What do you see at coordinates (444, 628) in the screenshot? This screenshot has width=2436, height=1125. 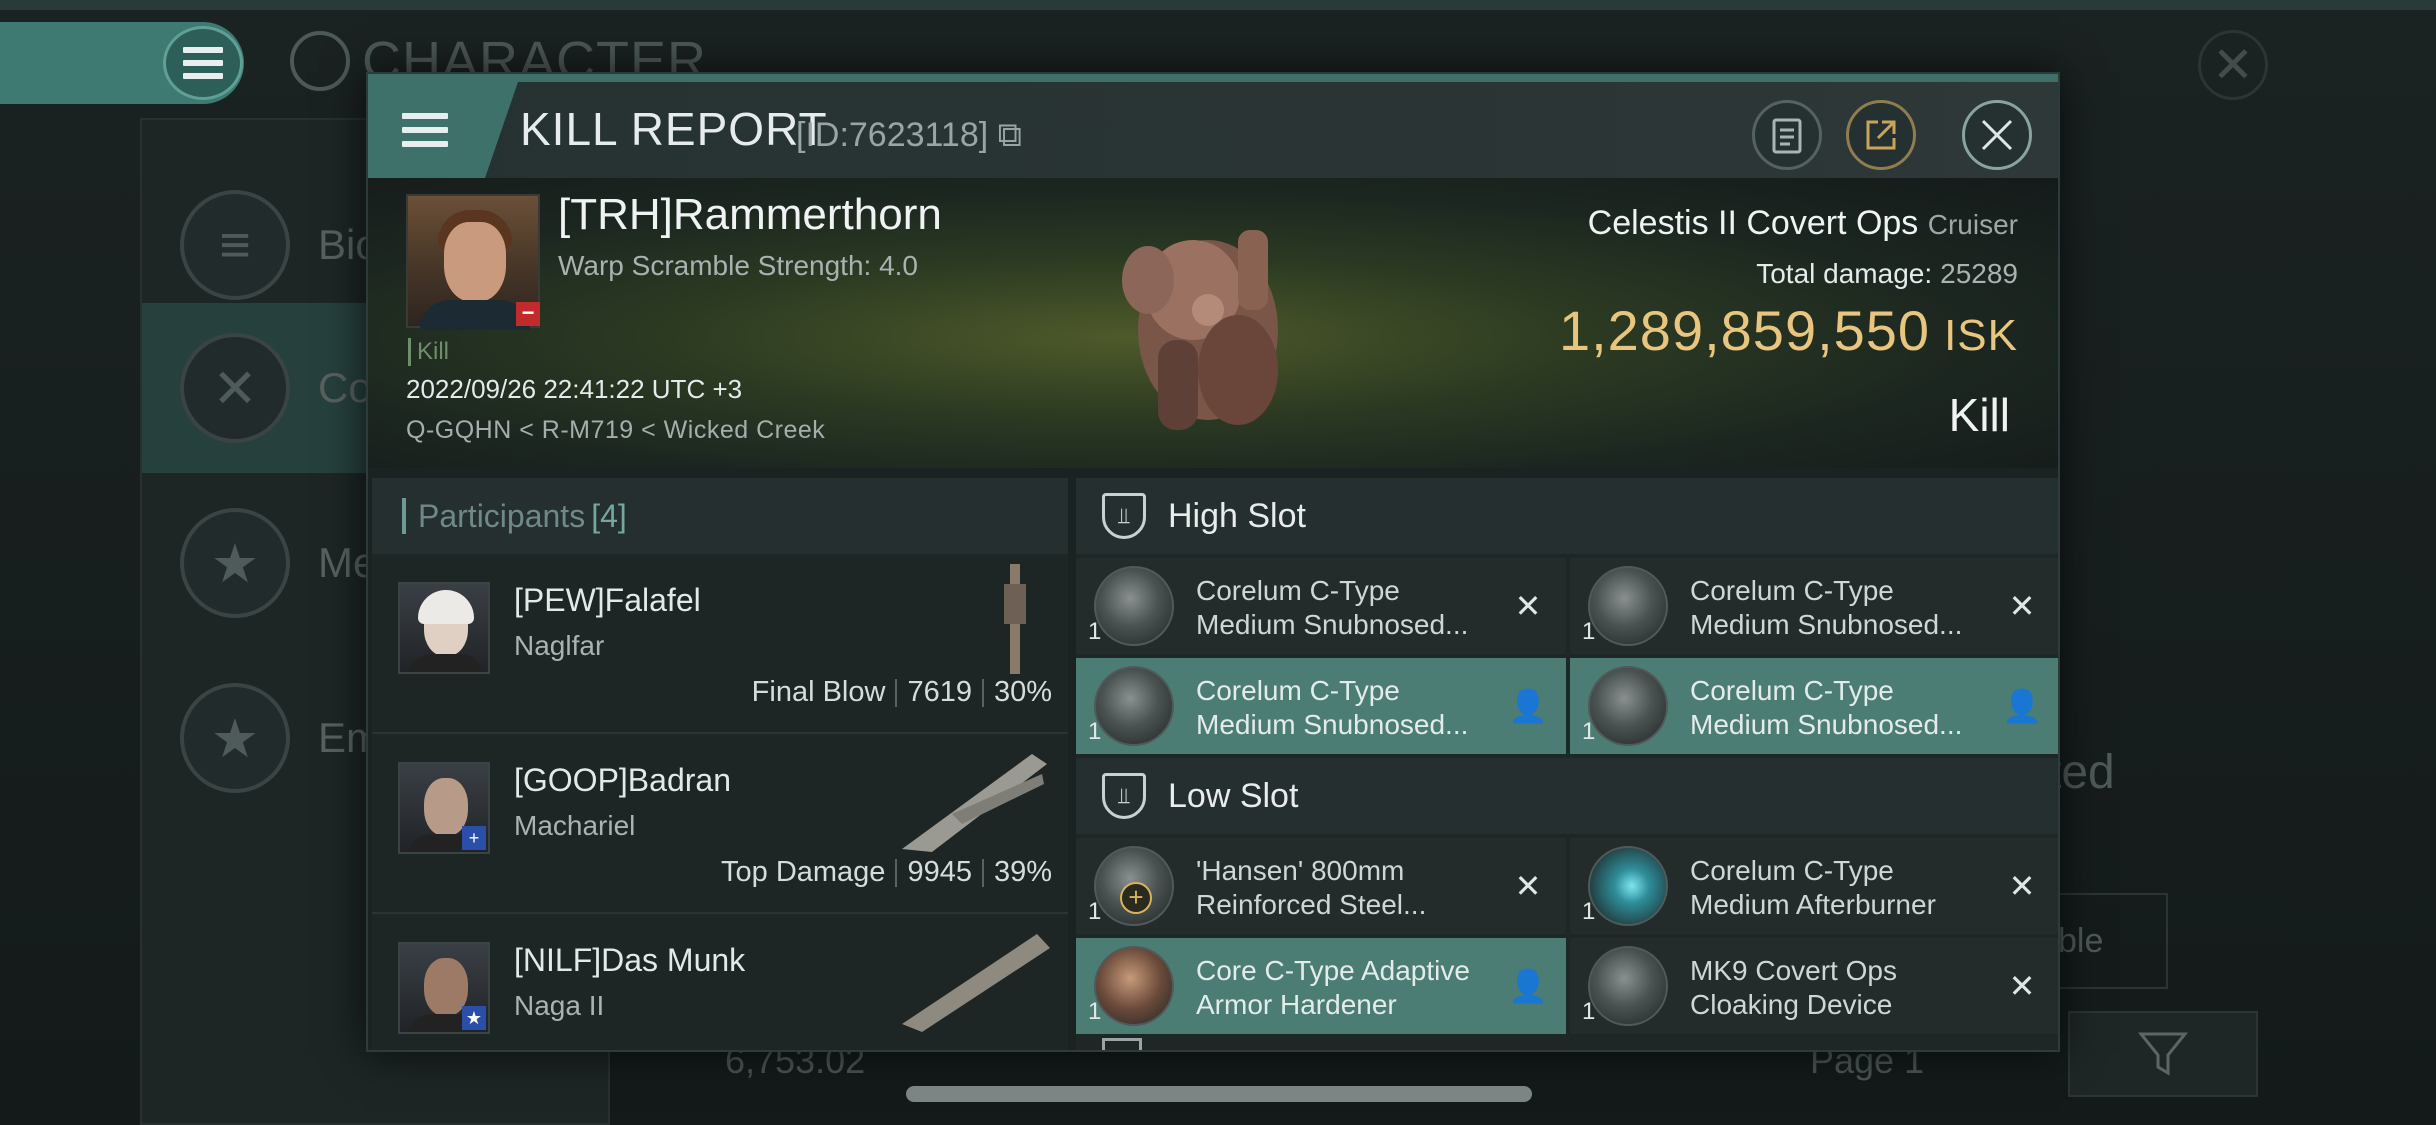 I see `participant-avatar` at bounding box center [444, 628].